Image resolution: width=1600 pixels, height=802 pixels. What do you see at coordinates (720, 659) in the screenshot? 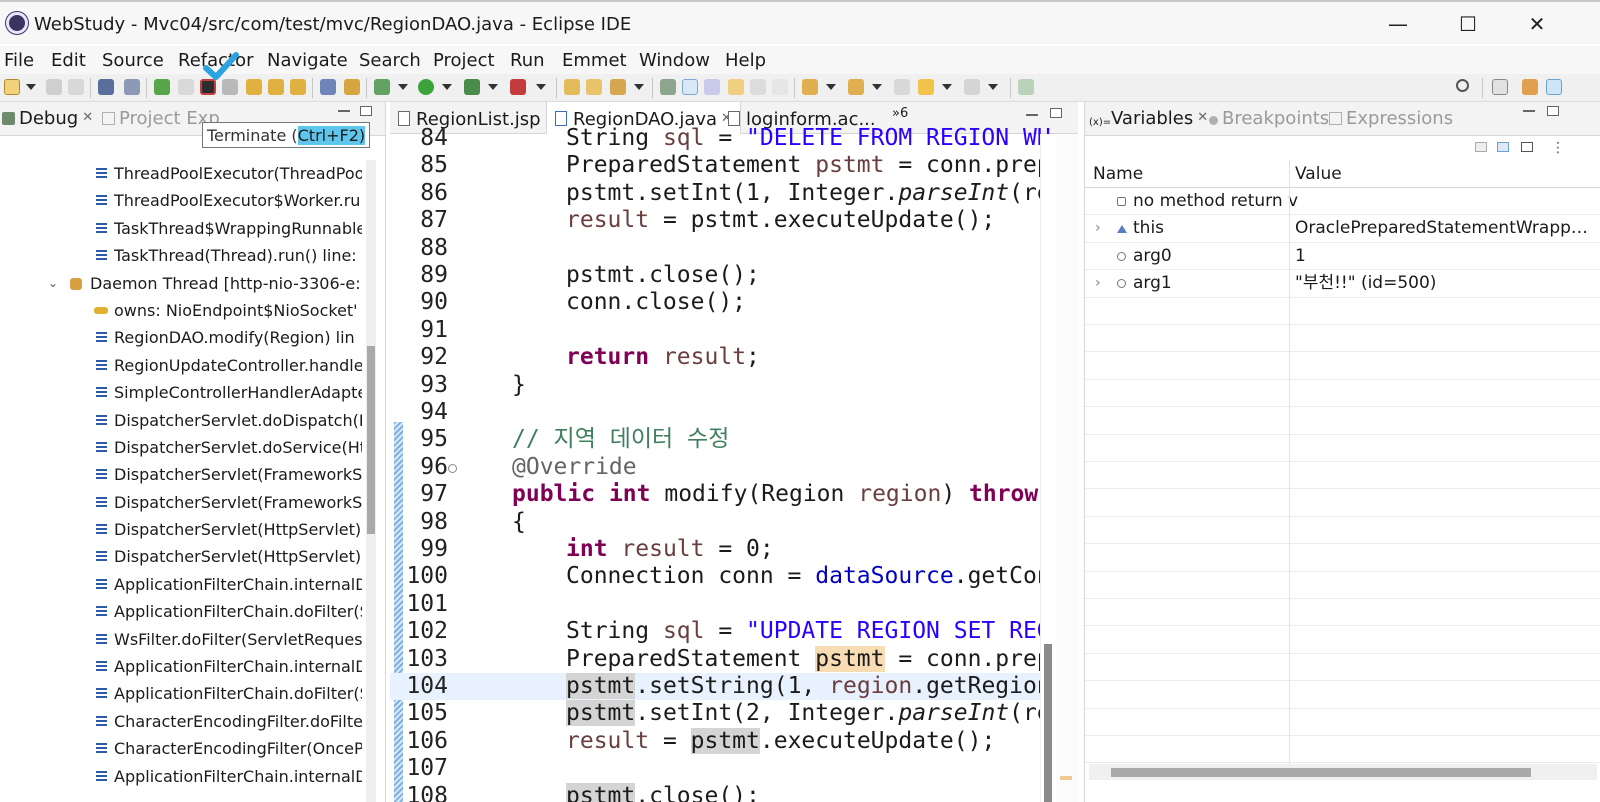
I see `code-line: 103 PreparedStatement pstmt = conn.prep` at bounding box center [720, 659].